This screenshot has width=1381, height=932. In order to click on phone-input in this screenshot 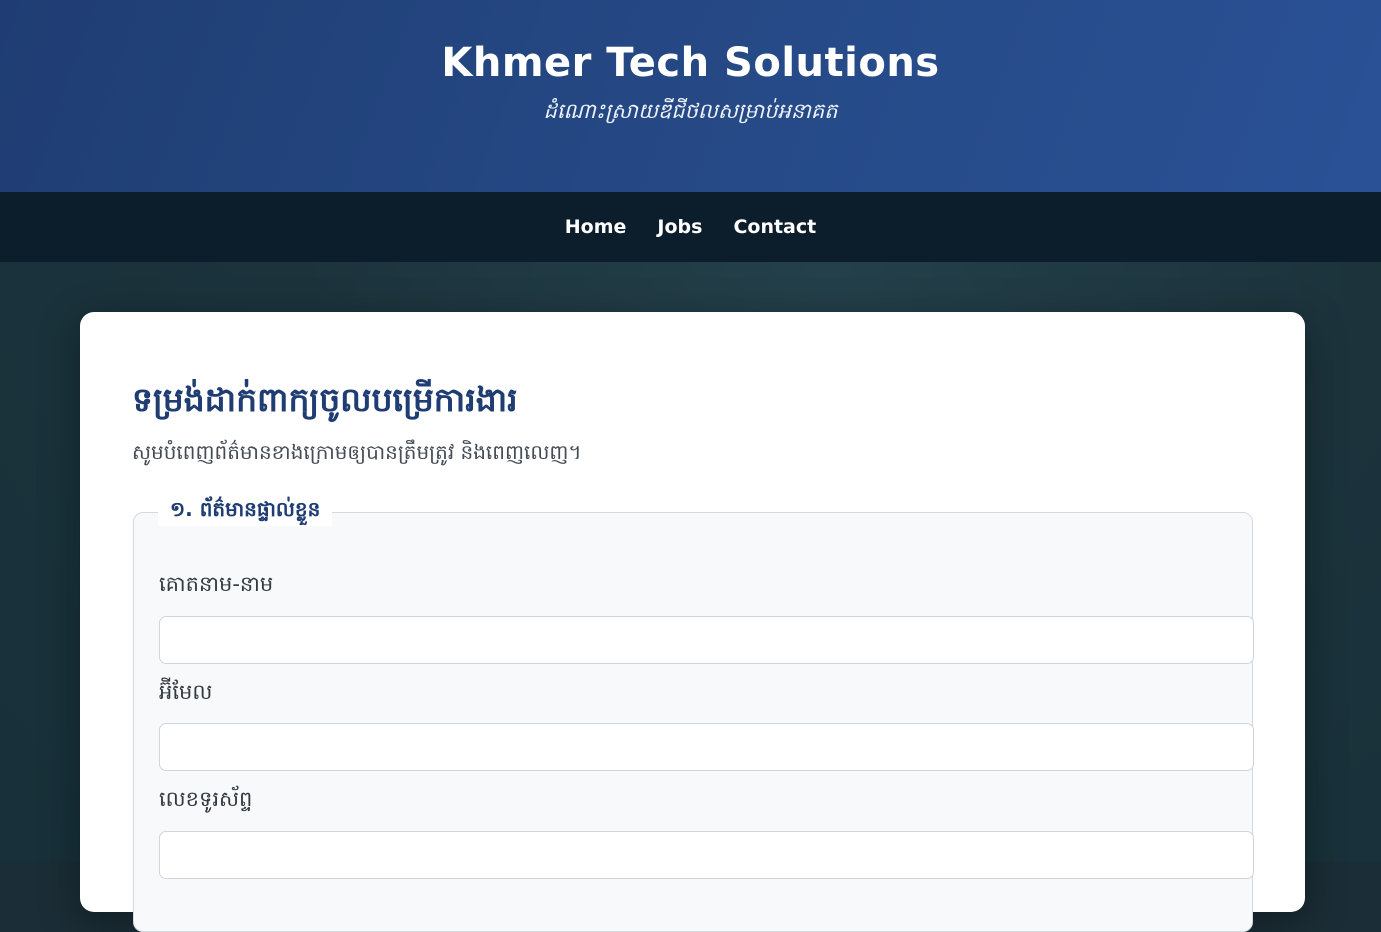, I will do `click(706, 855)`.